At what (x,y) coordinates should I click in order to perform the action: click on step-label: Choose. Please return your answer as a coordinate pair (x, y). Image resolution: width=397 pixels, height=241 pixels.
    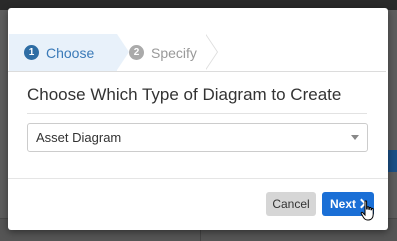
    Looking at the image, I should click on (70, 52).